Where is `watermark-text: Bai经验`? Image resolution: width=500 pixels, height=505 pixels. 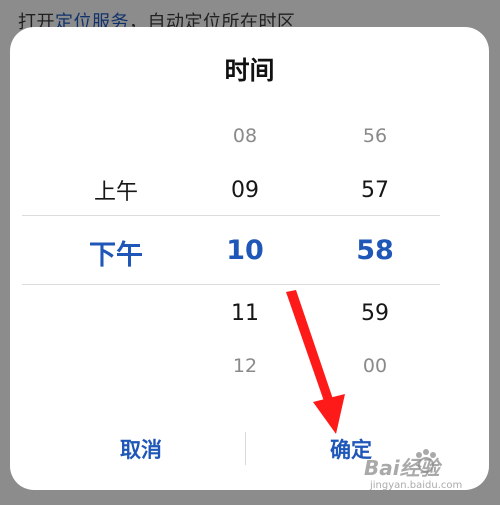
watermark-text: Bai经验 is located at coordinates (402, 468).